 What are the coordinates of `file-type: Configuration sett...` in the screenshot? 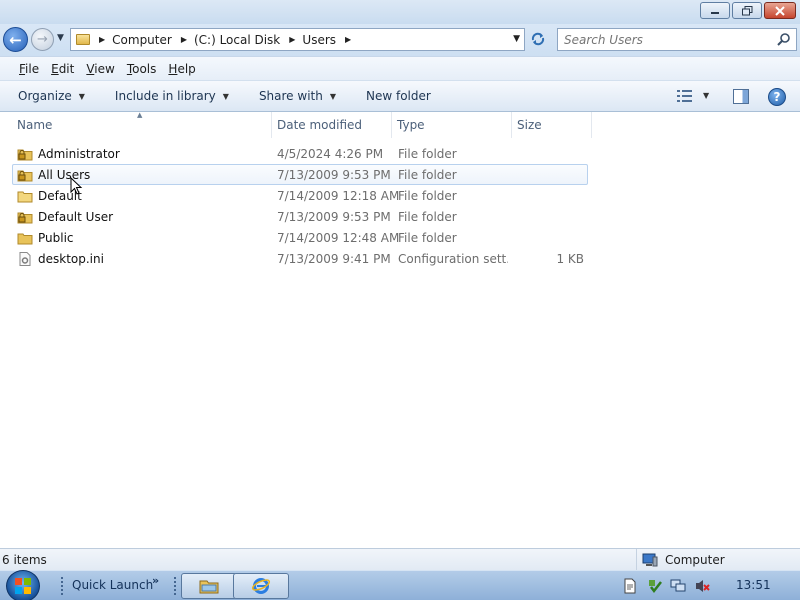 It's located at (453, 259).